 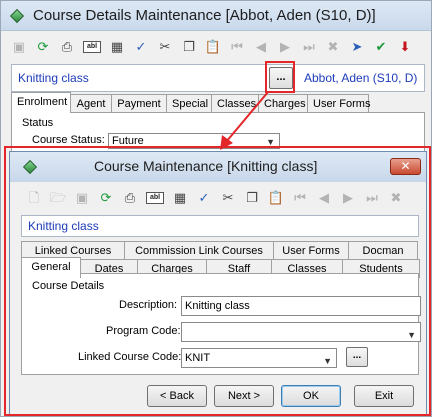 What do you see at coordinates (58, 198) in the screenshot?
I see `open-folder-icon: 🗁` at bounding box center [58, 198].